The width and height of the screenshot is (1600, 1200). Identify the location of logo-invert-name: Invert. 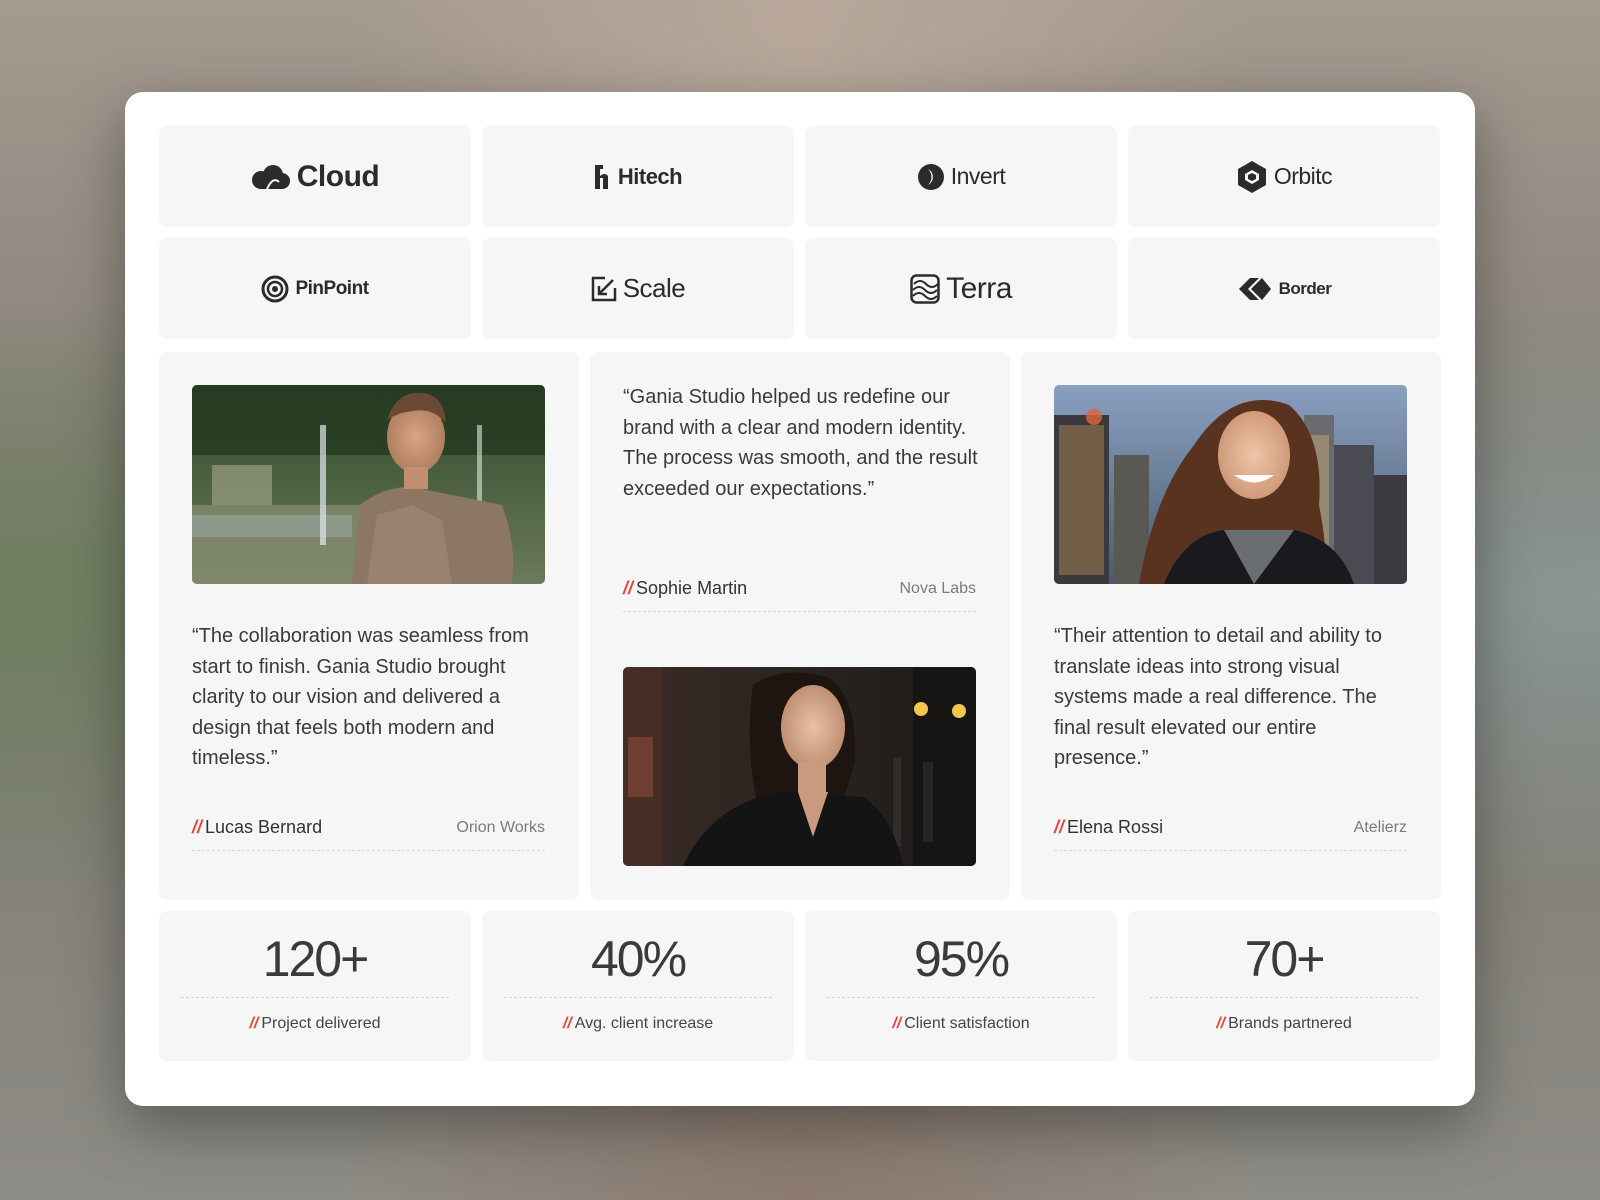
(978, 176).